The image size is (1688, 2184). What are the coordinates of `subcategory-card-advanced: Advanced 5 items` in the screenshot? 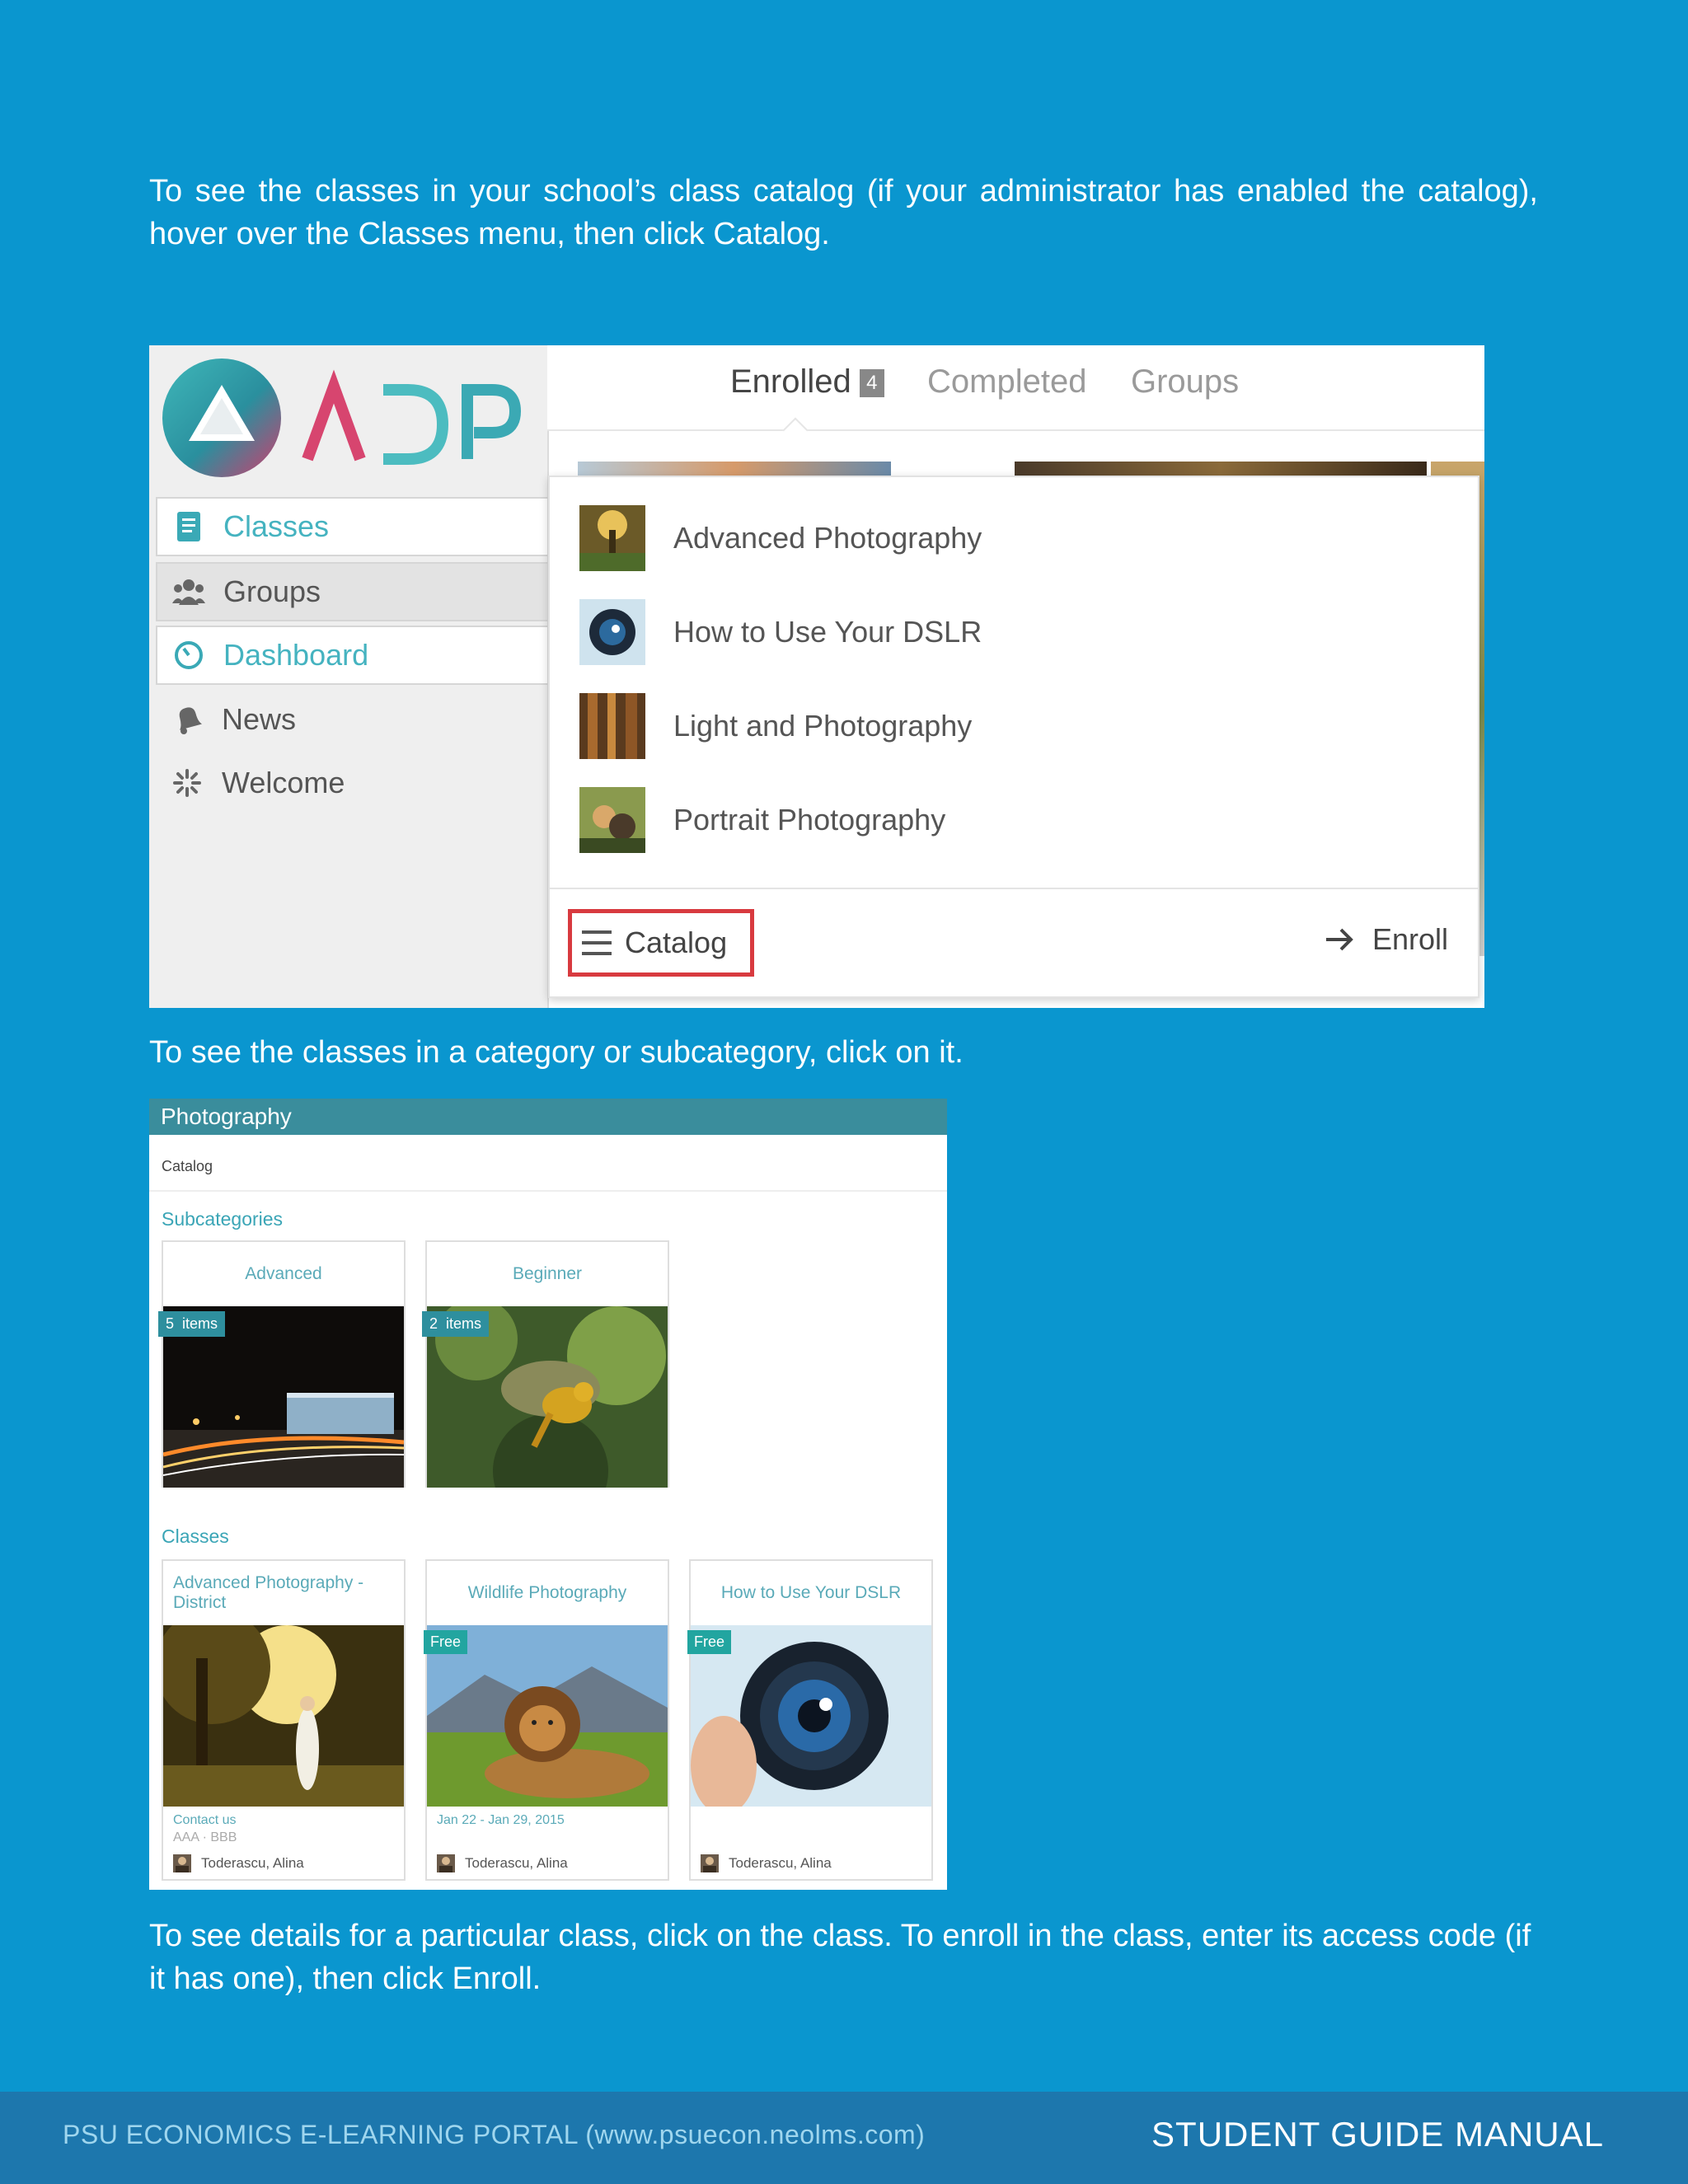 It's located at (282, 1364).